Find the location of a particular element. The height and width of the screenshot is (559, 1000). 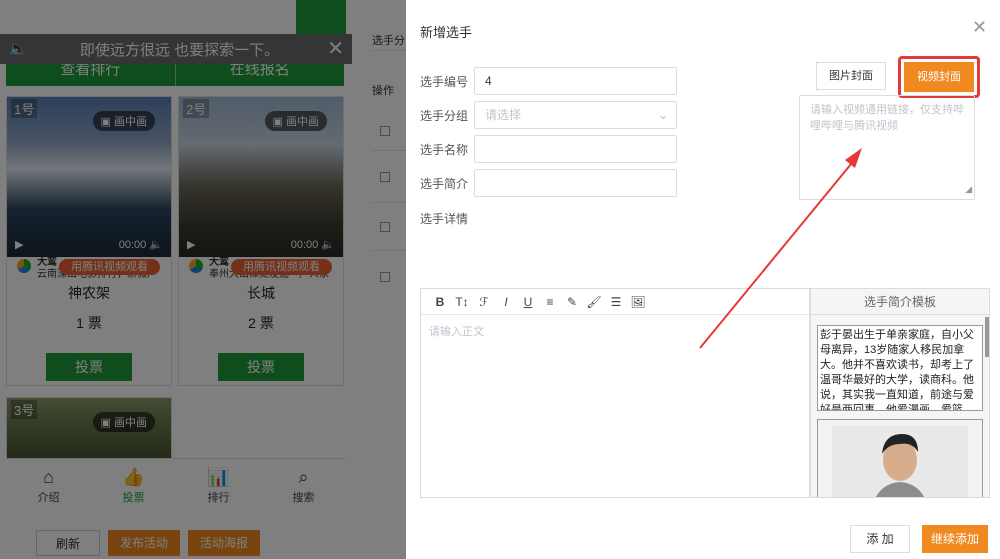

highlight-box: 视频封面 is located at coordinates (939, 77).